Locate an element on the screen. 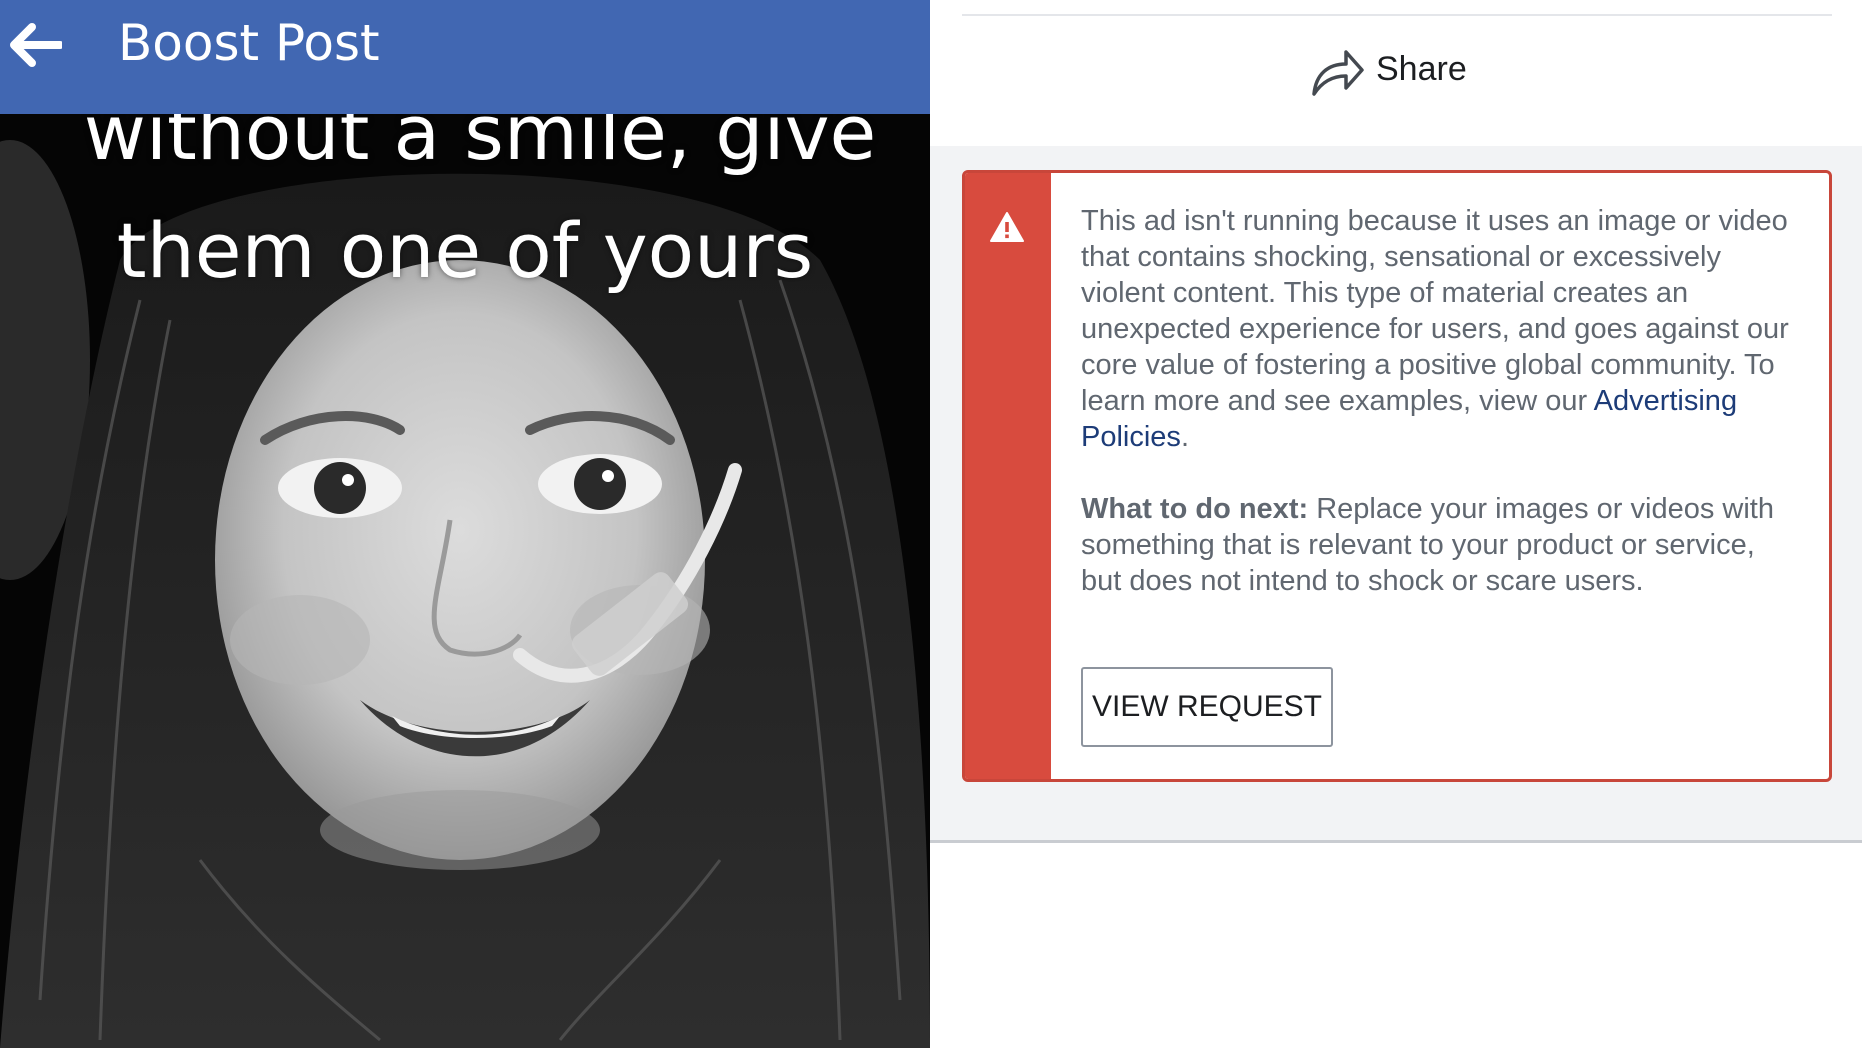  view-request-button: VIEW REQUEST is located at coordinates (1207, 707).